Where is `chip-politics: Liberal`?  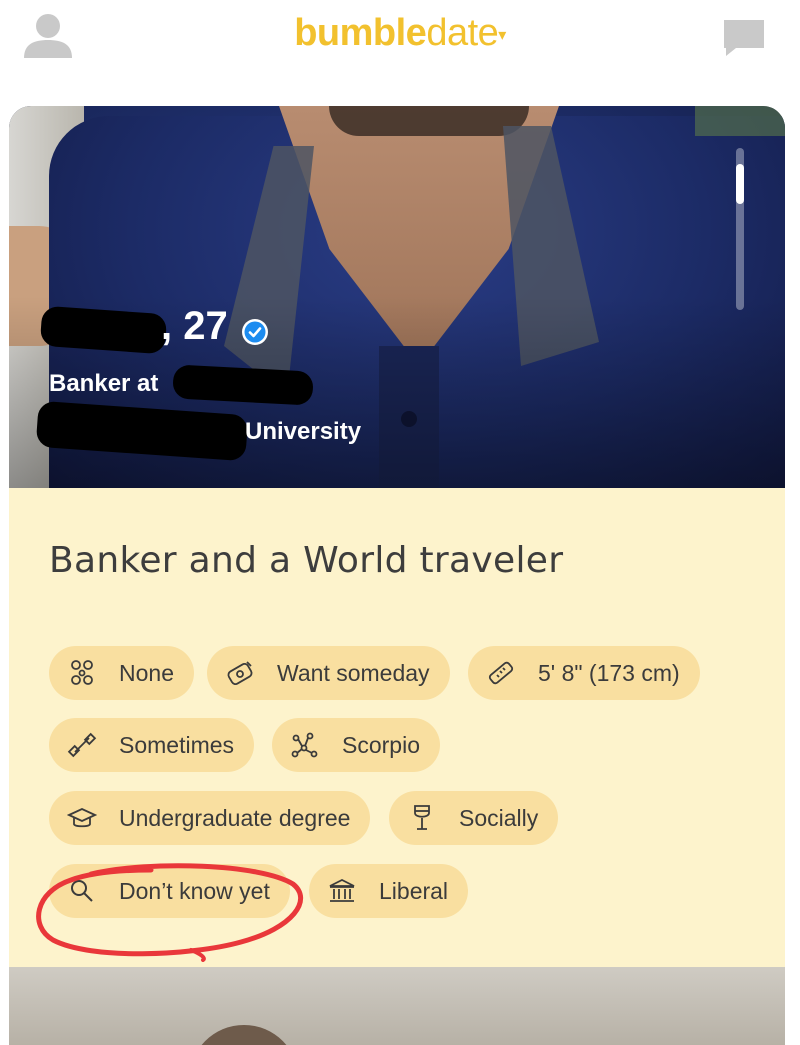 chip-politics: Liberal is located at coordinates (389, 891).